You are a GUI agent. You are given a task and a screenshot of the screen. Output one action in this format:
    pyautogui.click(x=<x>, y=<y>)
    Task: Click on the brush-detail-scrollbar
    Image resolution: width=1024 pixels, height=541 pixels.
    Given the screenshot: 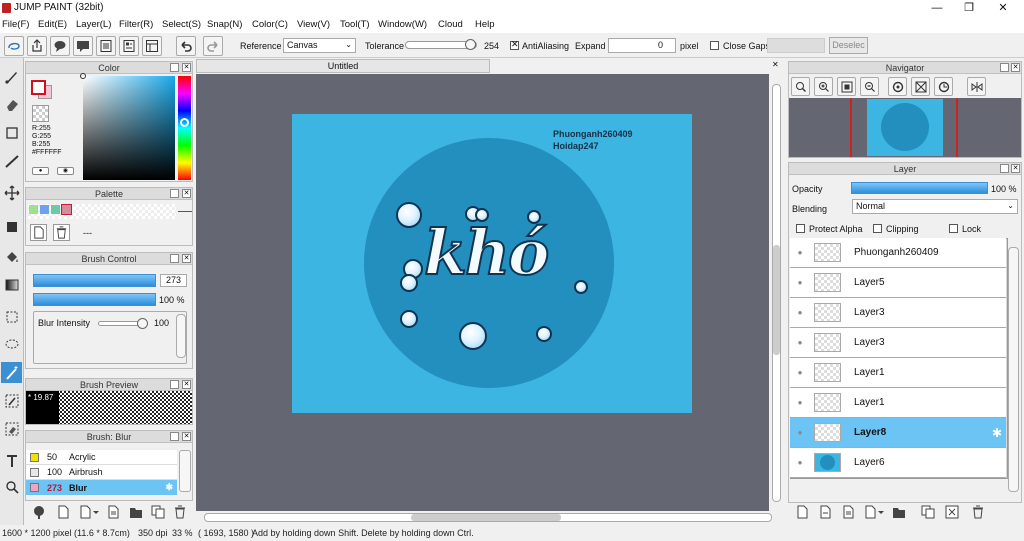 What is the action you would take?
    pyautogui.click(x=181, y=336)
    